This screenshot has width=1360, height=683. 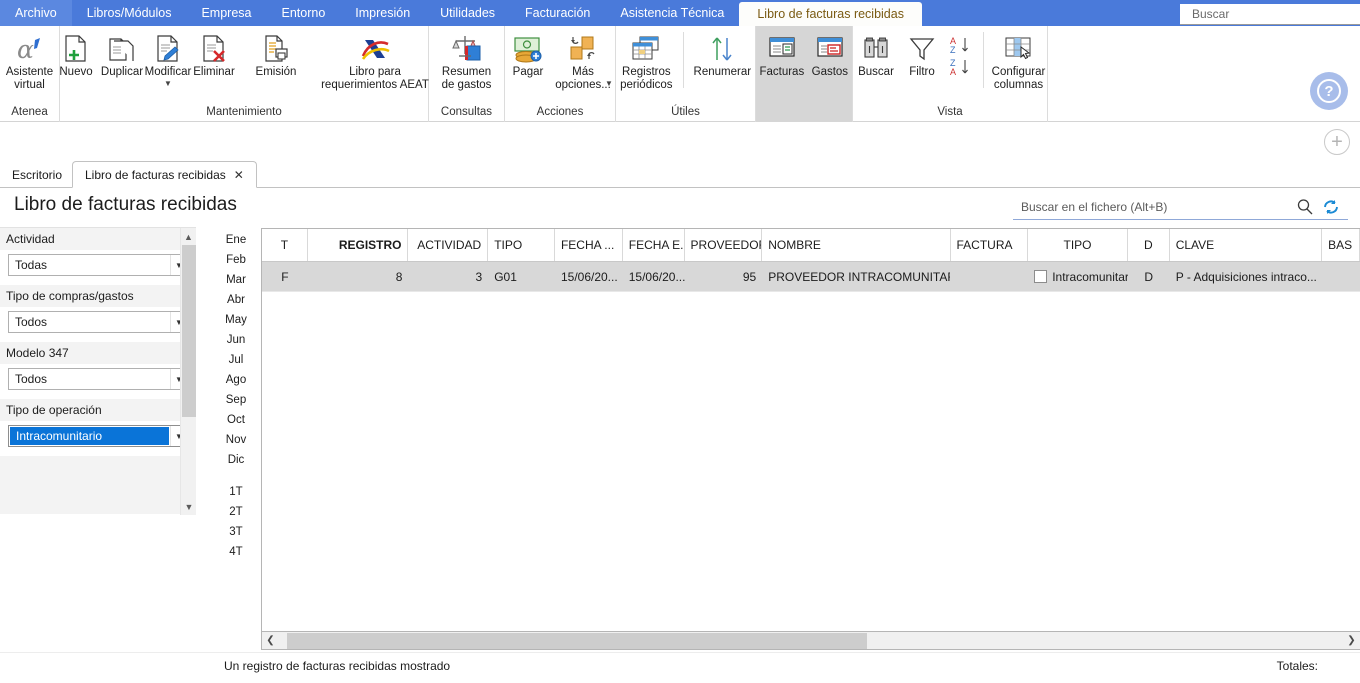 What do you see at coordinates (1018, 78) in the screenshot?
I see `configurar-columnas-label: Configurar columnas` at bounding box center [1018, 78].